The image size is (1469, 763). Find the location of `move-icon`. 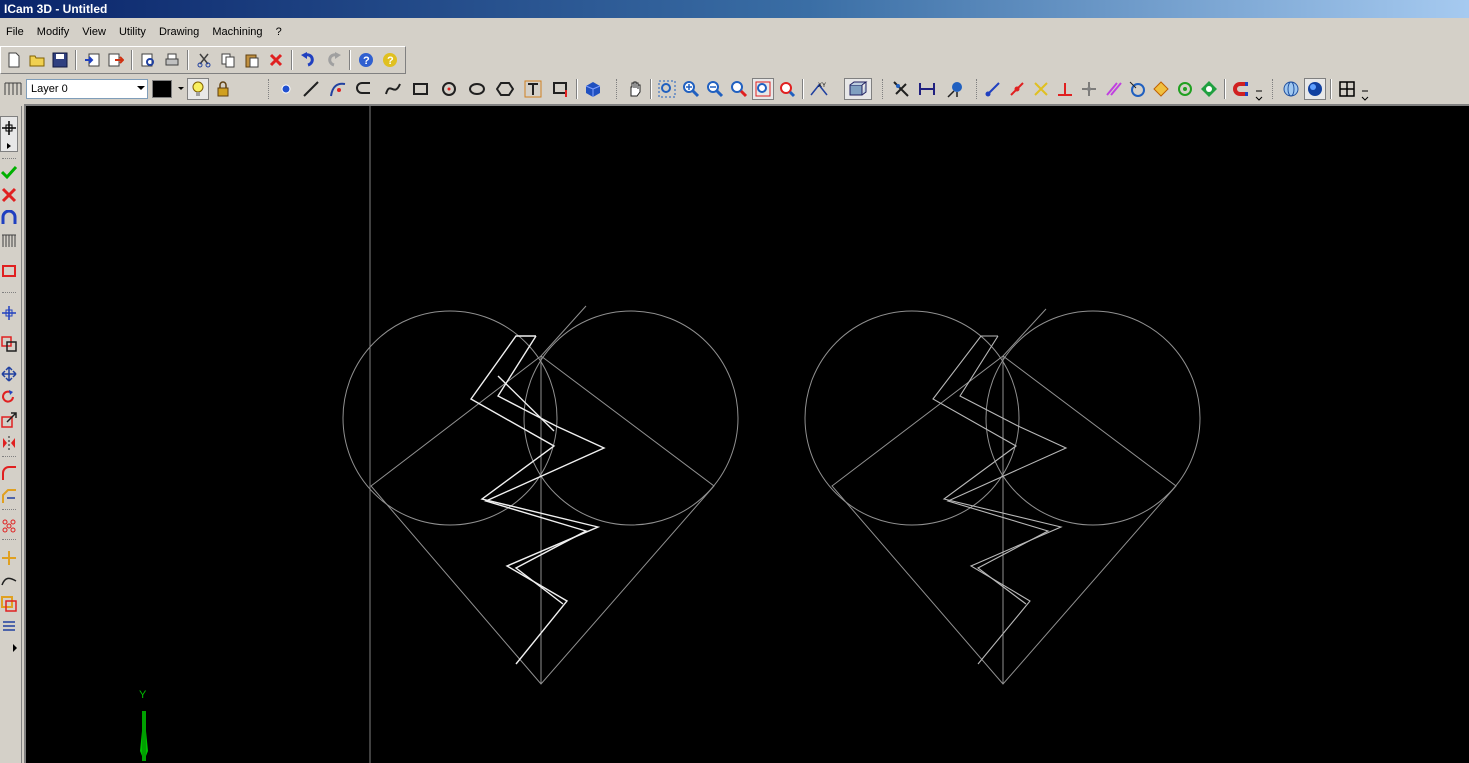

move-icon is located at coordinates (9, 374).